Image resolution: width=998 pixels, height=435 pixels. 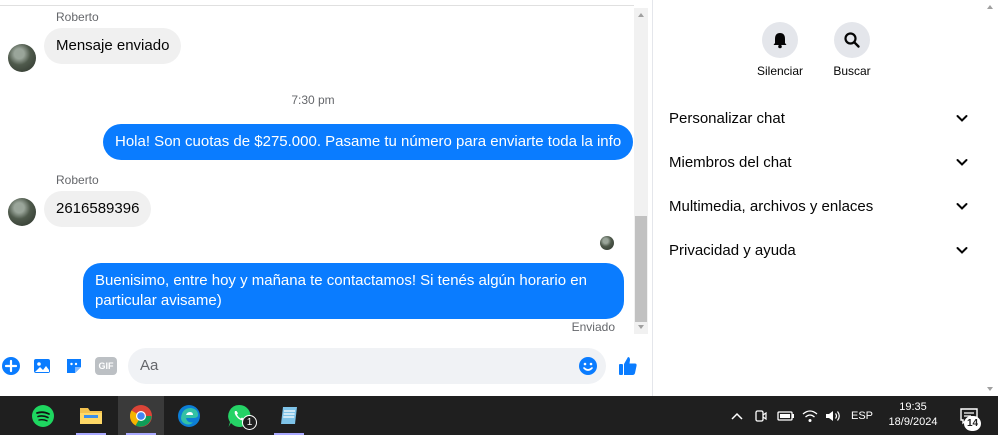 What do you see at coordinates (819, 118) in the screenshot?
I see `menu-customize-chat: Personalizar chat` at bounding box center [819, 118].